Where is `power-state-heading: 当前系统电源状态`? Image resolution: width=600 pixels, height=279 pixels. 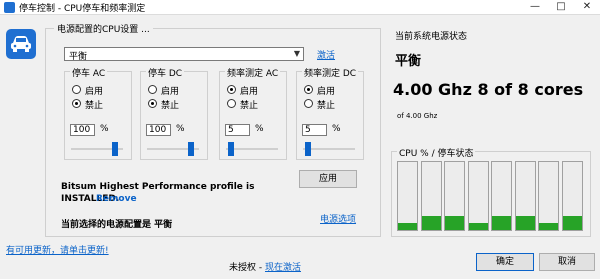 power-state-heading: 当前系统电源状态 is located at coordinates (431, 37).